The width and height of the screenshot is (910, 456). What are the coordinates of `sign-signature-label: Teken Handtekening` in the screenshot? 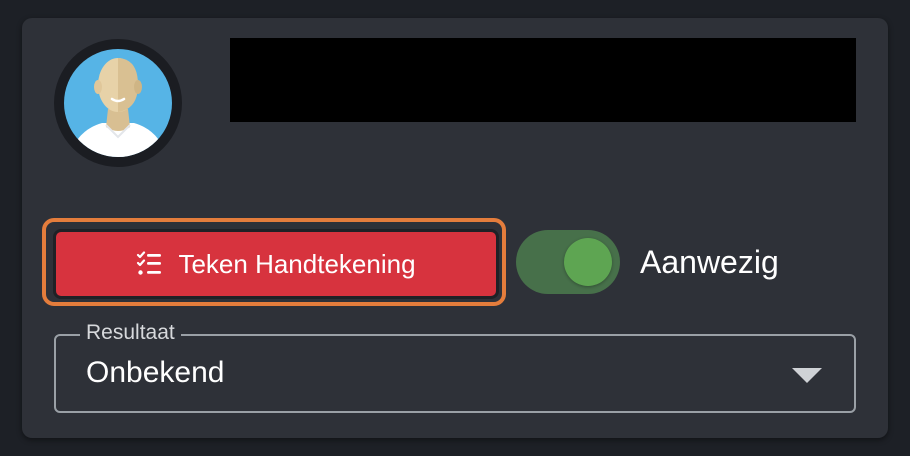 It's located at (297, 263).